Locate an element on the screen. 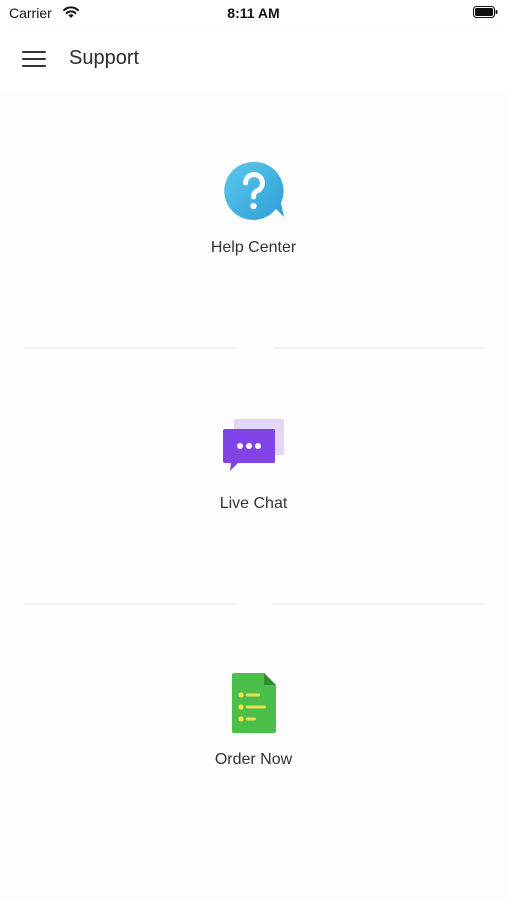 This screenshot has height=900, width=507. chat-bubbles-icon is located at coordinates (253, 445).